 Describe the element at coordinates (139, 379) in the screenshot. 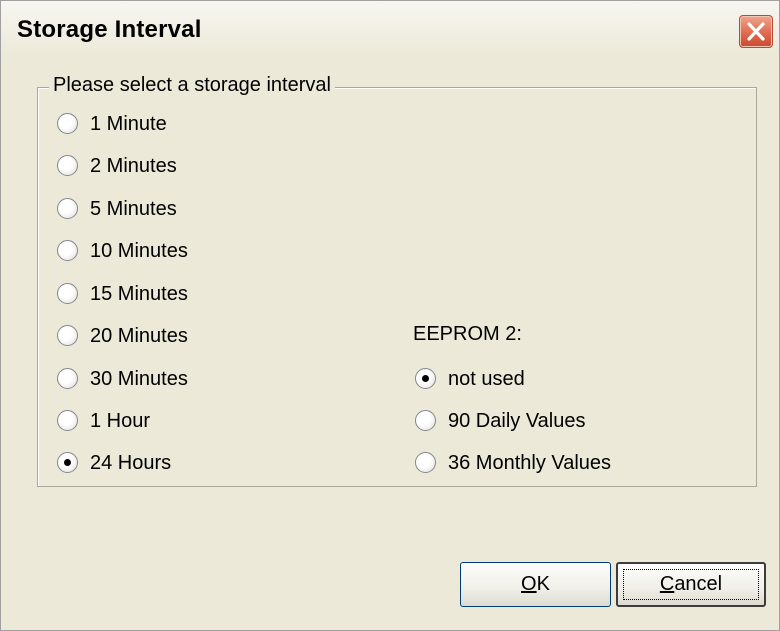

I see `radio-label: 30 Minutes` at that location.